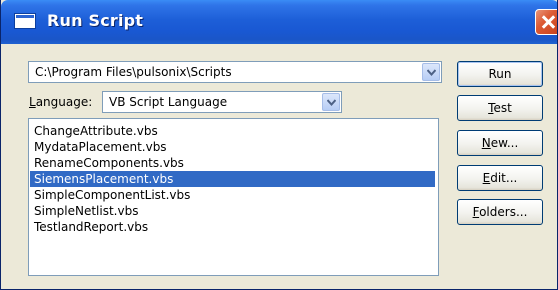  I want to click on scripts-path-value: C:\Program Files\pulsonix\Scripts, so click(133, 72).